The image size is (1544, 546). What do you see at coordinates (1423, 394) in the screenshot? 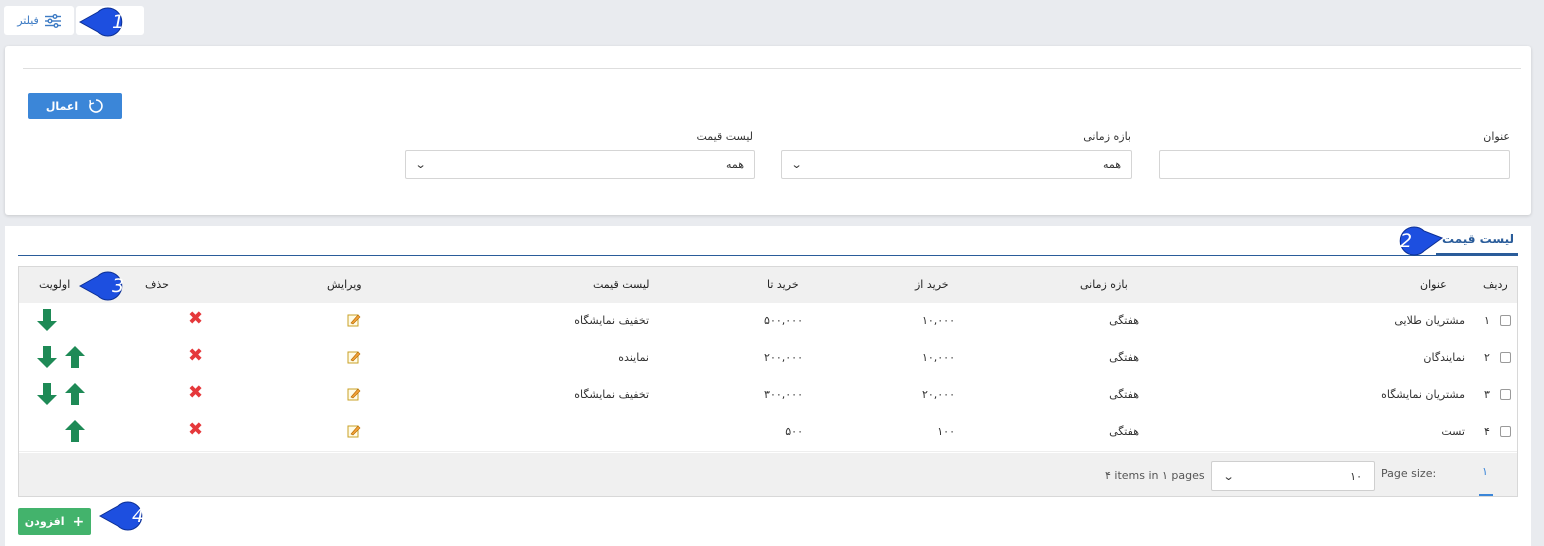
I see `cell-title: مشتریان نمایشگاه` at bounding box center [1423, 394].